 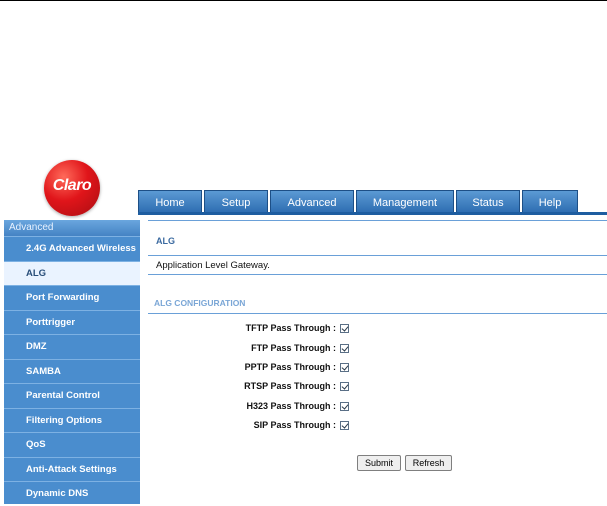 What do you see at coordinates (312, 201) in the screenshot?
I see `tab-advanced: Advanced` at bounding box center [312, 201].